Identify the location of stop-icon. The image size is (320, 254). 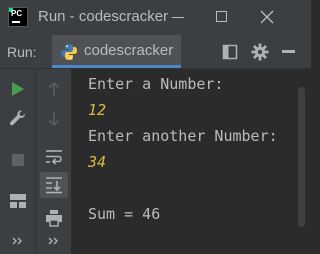
(18, 160).